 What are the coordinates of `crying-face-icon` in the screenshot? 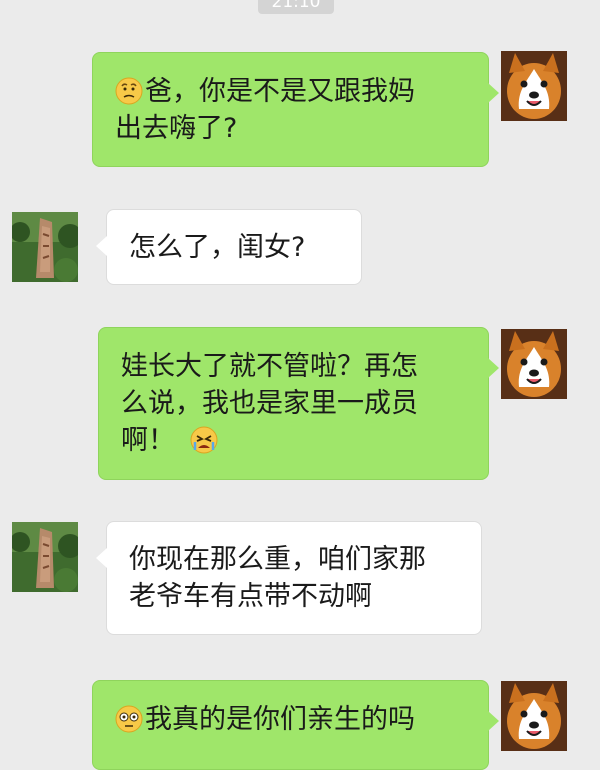 It's located at (204, 440).